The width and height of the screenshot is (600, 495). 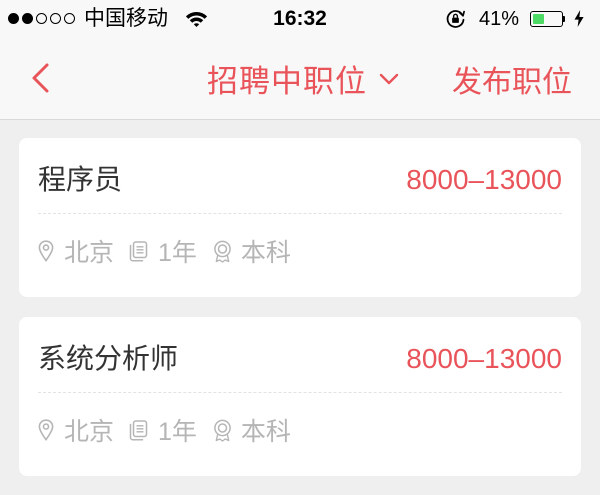 I want to click on battery-level-fill, so click(x=539, y=19).